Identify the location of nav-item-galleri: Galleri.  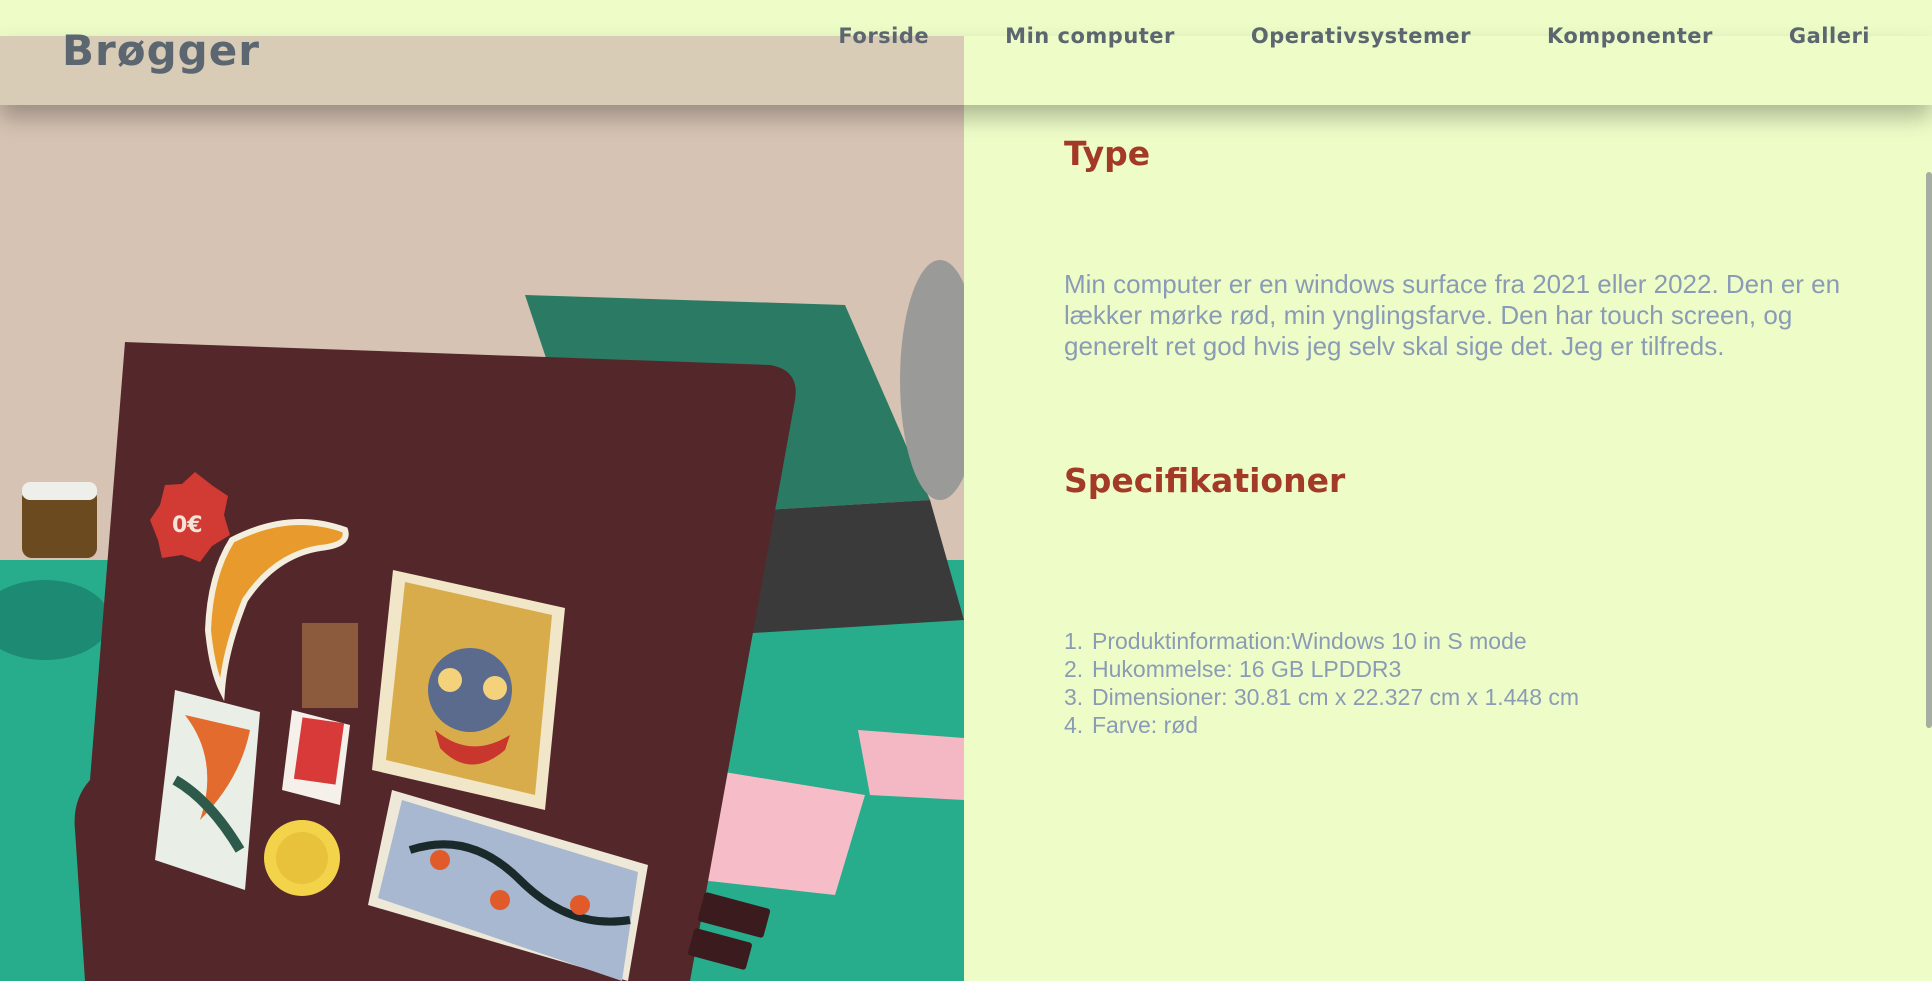
(1829, 36).